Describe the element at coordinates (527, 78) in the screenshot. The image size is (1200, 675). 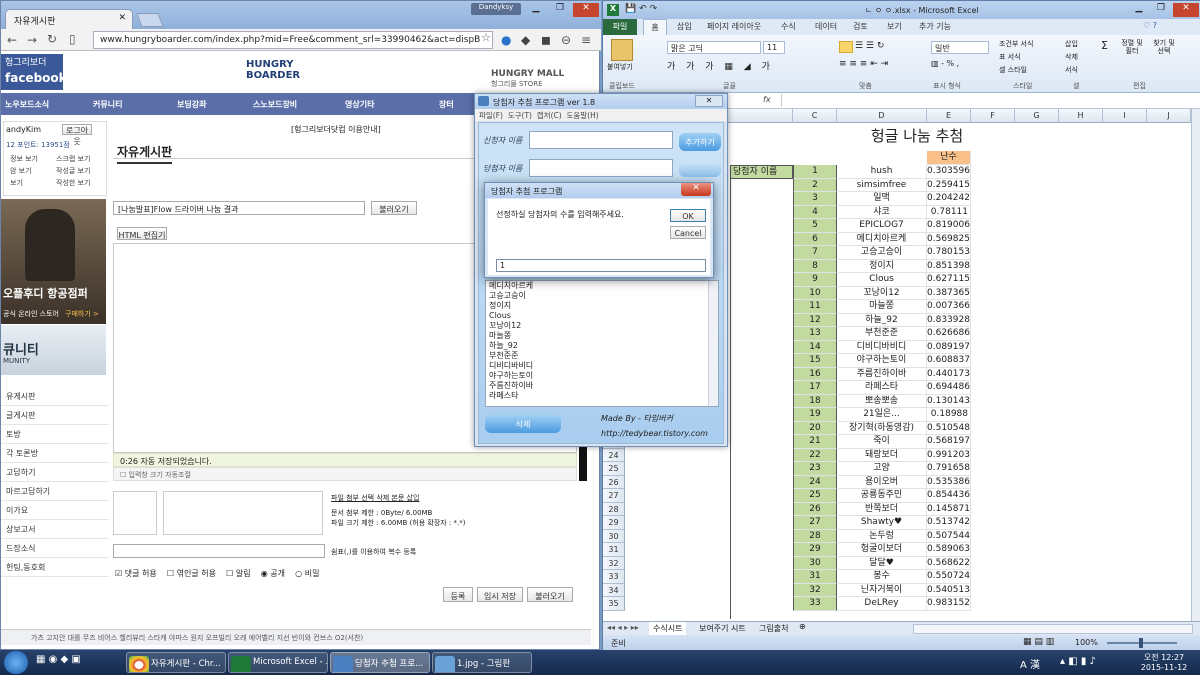
I see `hungrymall-logo: HUNGRY MALL 헝그리몰 STORE` at that location.